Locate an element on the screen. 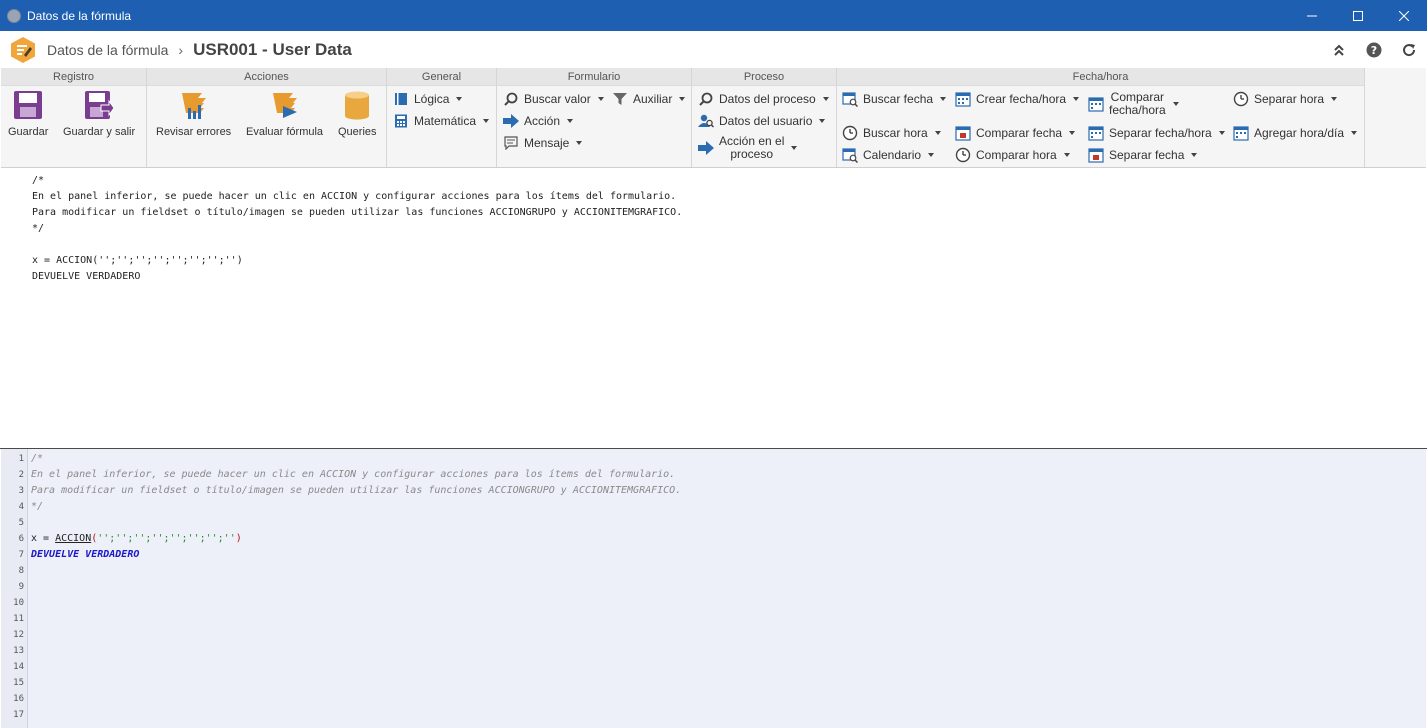  clock-icon is located at coordinates (1241, 99).